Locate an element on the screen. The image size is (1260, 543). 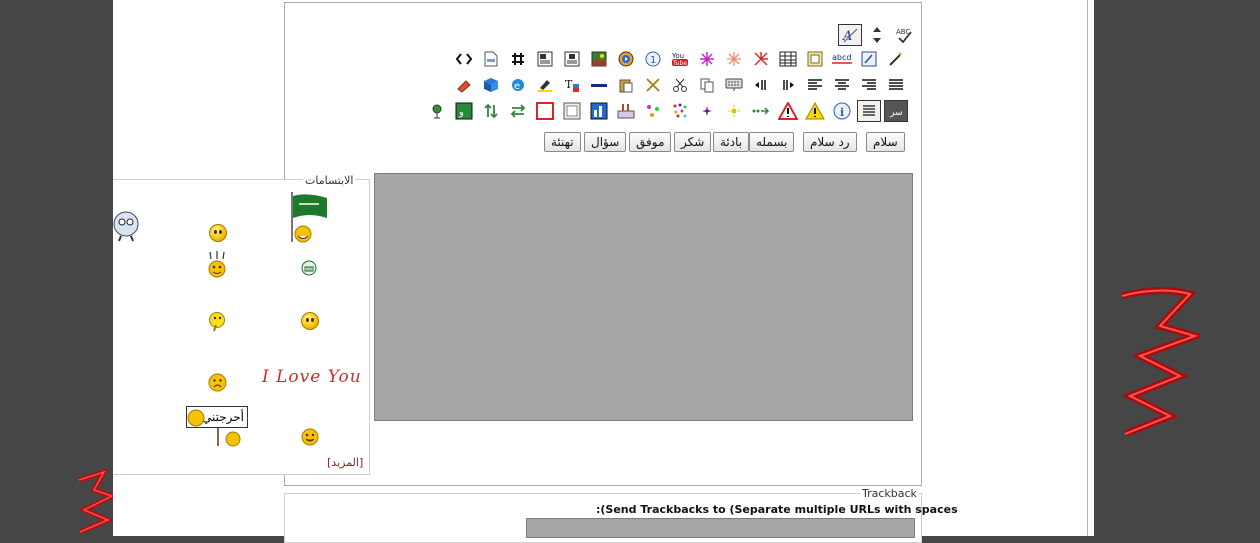
phrase-button-3: بسمله is located at coordinates (772, 142).